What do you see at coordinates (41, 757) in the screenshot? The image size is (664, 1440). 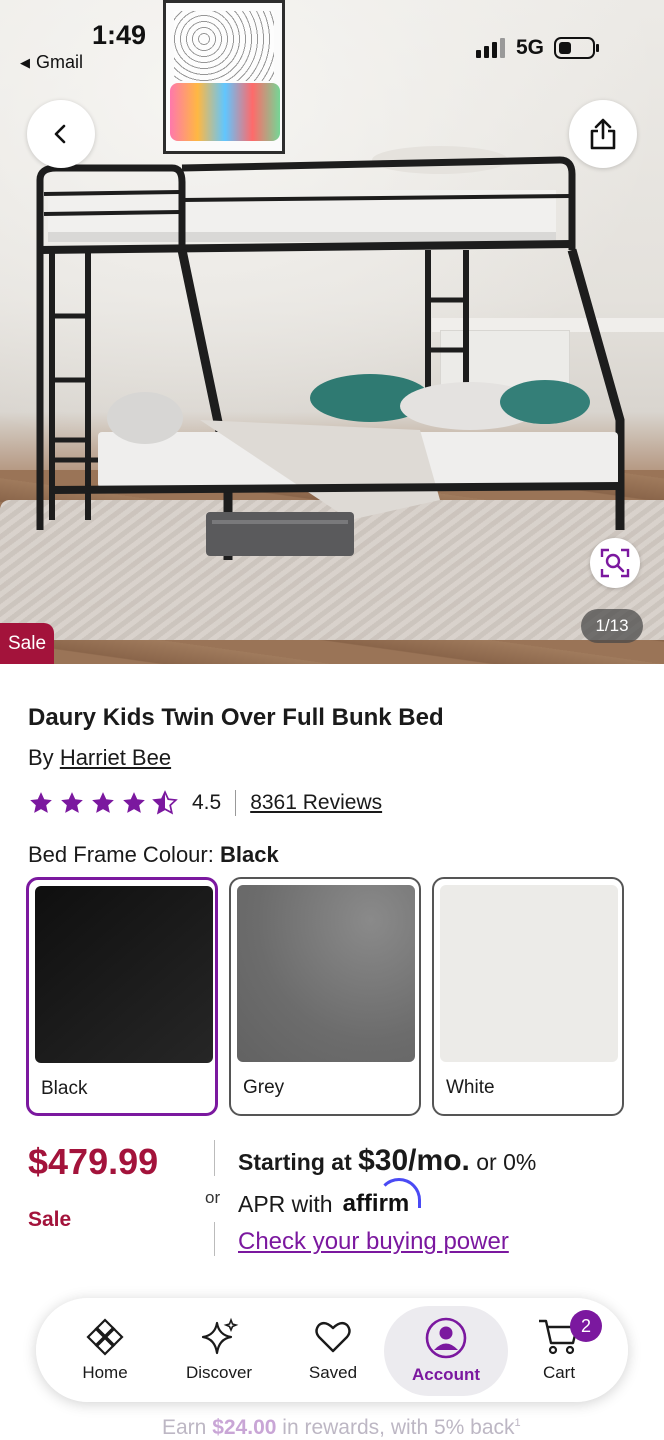 I see `by-prefix: By` at bounding box center [41, 757].